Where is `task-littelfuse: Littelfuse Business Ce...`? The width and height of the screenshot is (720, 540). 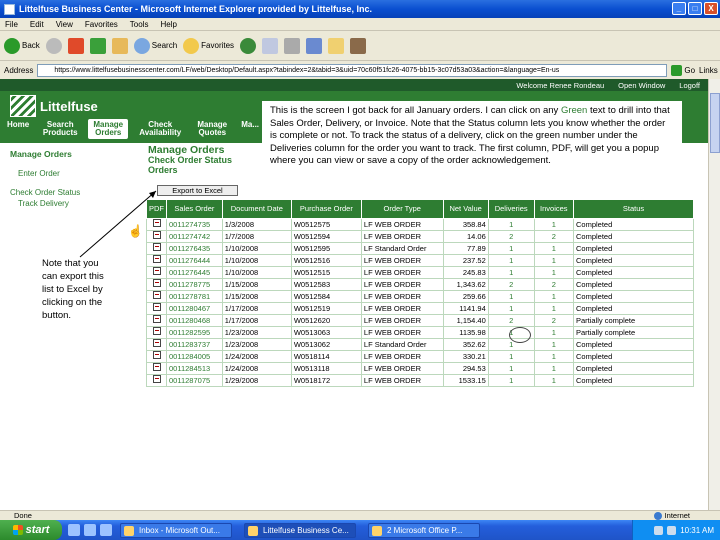 task-littelfuse: Littelfuse Business Ce... is located at coordinates (300, 530).